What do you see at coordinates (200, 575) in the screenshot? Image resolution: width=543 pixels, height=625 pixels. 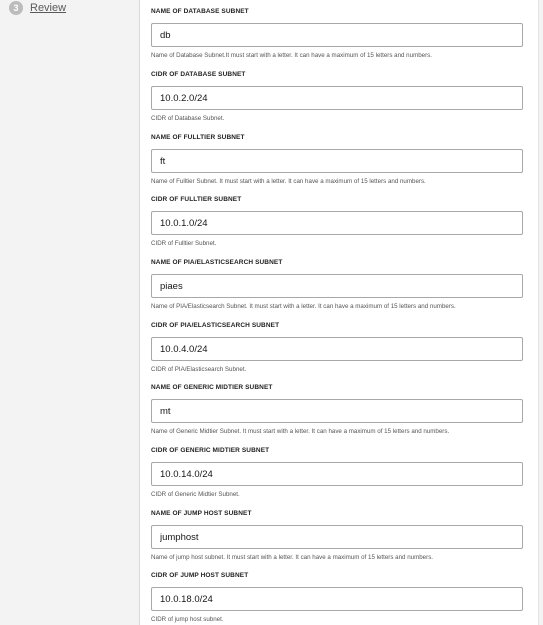 I see `field-label: CIDR OF JUMP HOST SUBNET` at bounding box center [200, 575].